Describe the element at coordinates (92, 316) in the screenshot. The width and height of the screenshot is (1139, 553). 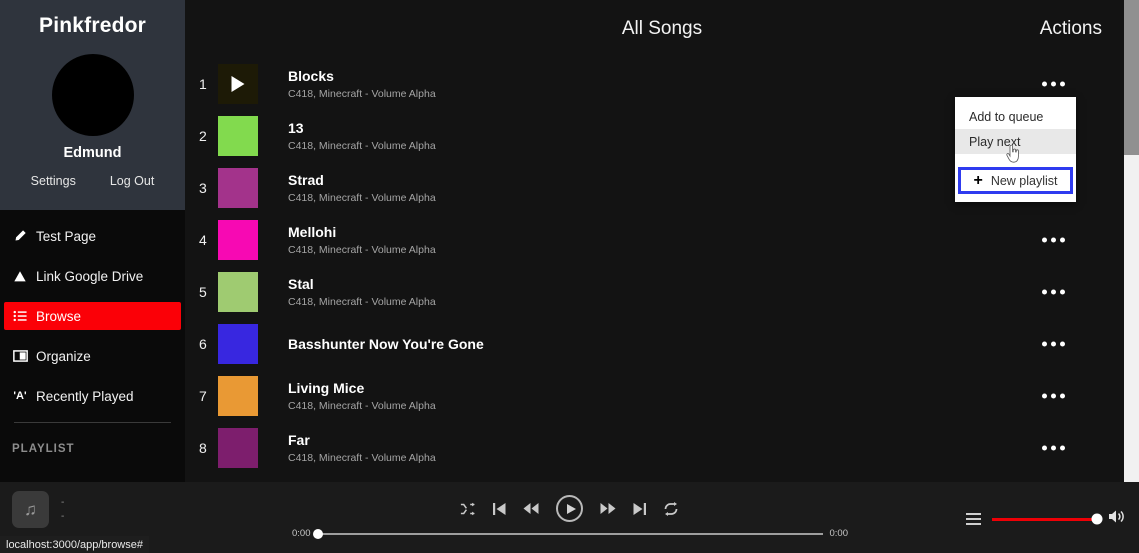
I see `sidebar-item-browse: Browse` at that location.